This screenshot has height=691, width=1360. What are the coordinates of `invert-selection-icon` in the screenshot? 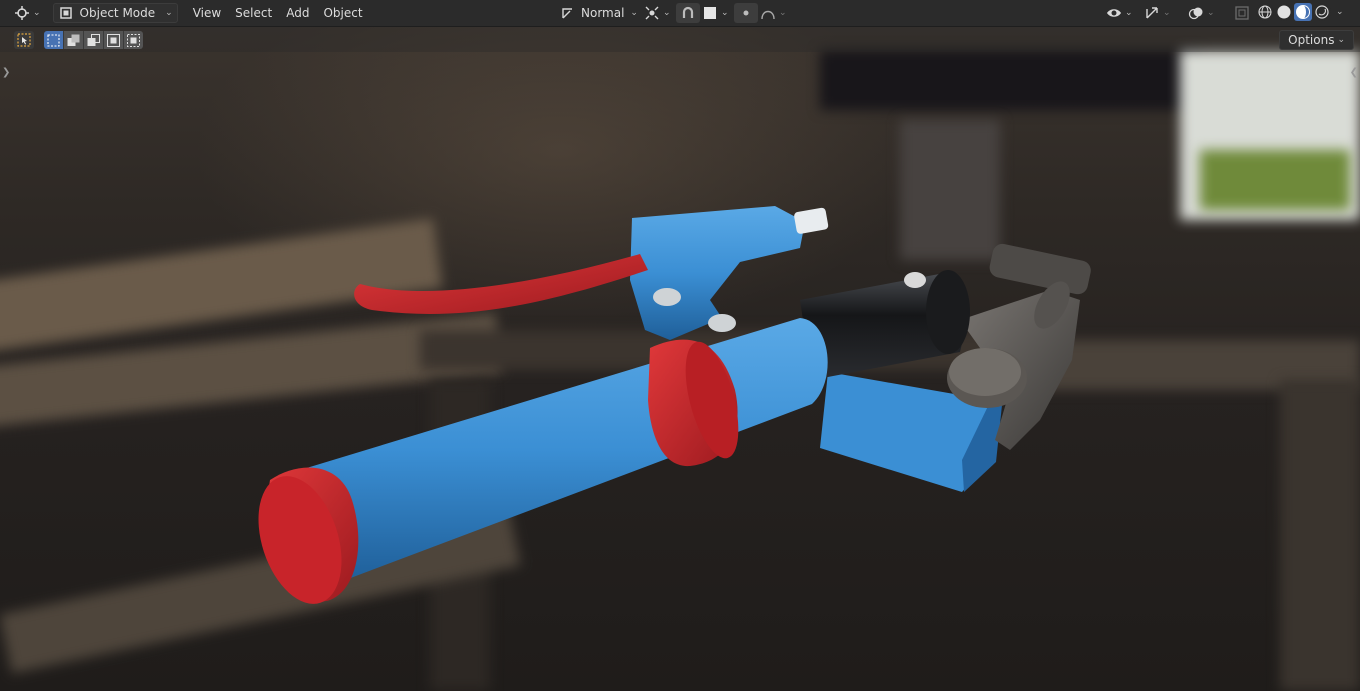 It's located at (113, 40).